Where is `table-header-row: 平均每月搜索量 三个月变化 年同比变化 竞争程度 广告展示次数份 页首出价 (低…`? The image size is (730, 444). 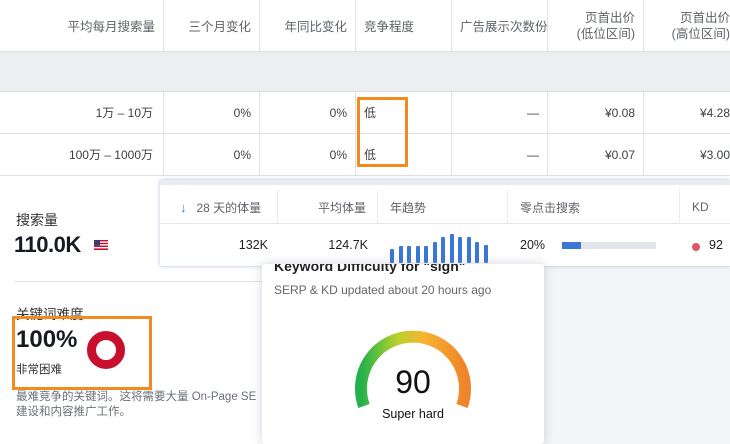
table-header-row: 平均每月搜索量 三个月变化 年同比变化 竞争程度 广告展示次数份 页首出价 (低… is located at coordinates (365, 26).